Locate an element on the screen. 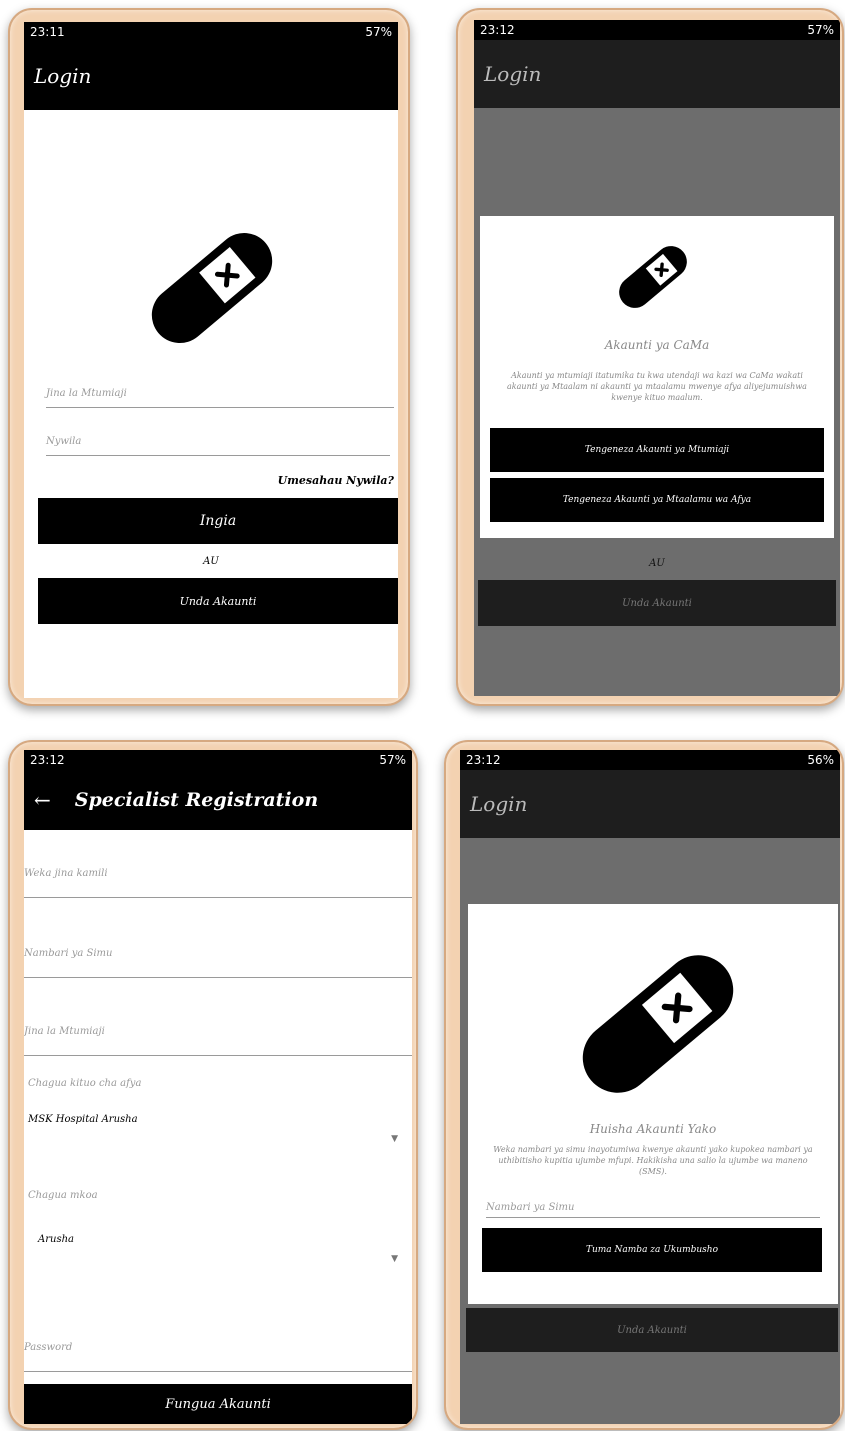  password-field: Nywila is located at coordinates (218, 446).